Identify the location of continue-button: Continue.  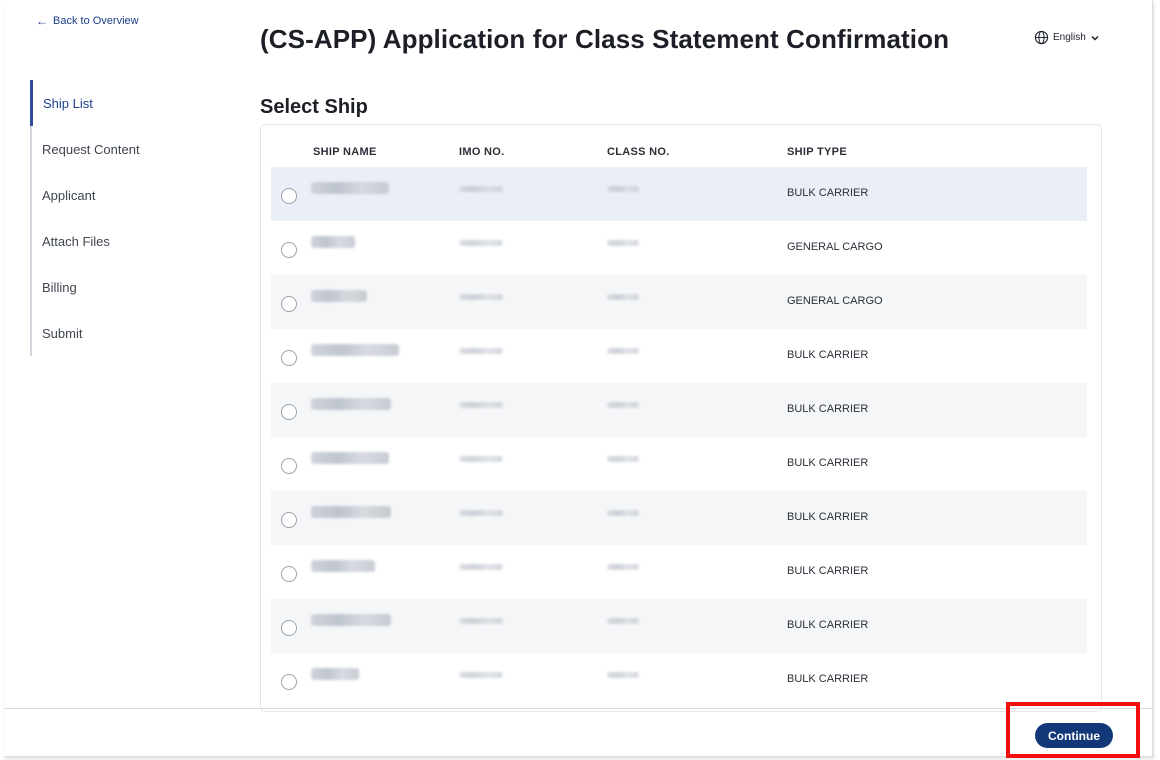
(1074, 735).